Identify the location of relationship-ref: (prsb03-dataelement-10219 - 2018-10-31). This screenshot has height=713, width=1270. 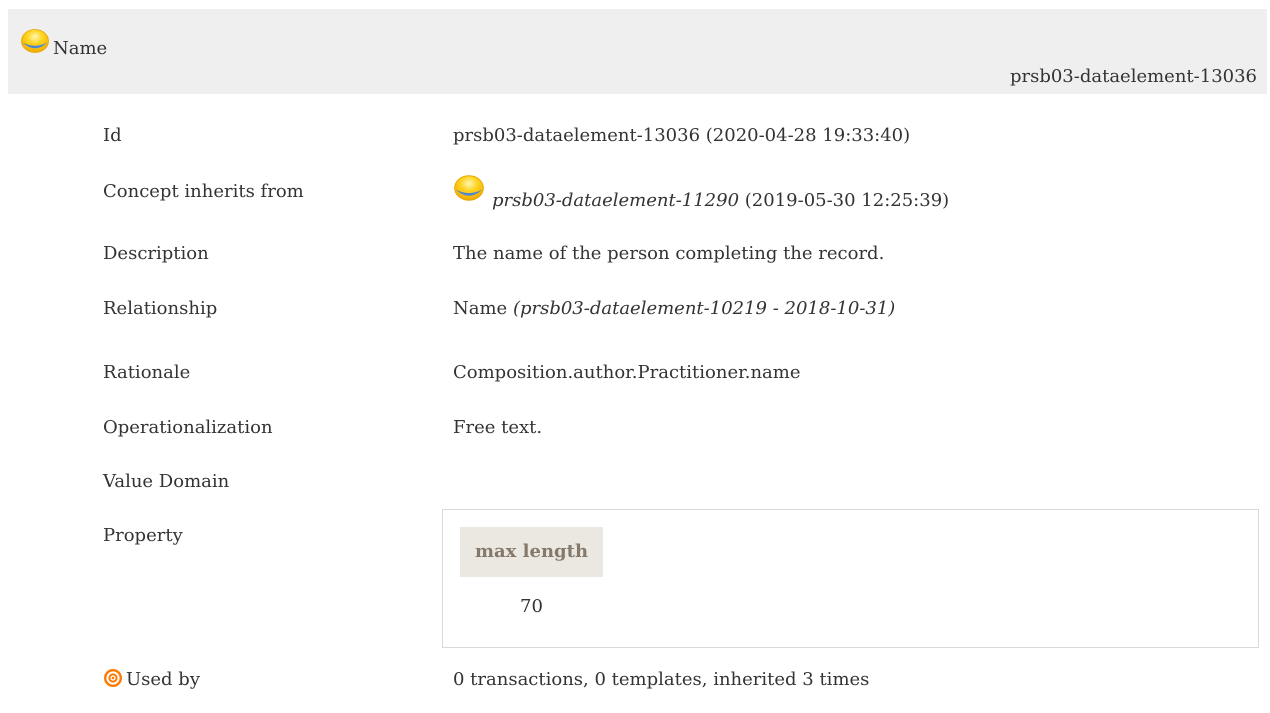
(704, 308).